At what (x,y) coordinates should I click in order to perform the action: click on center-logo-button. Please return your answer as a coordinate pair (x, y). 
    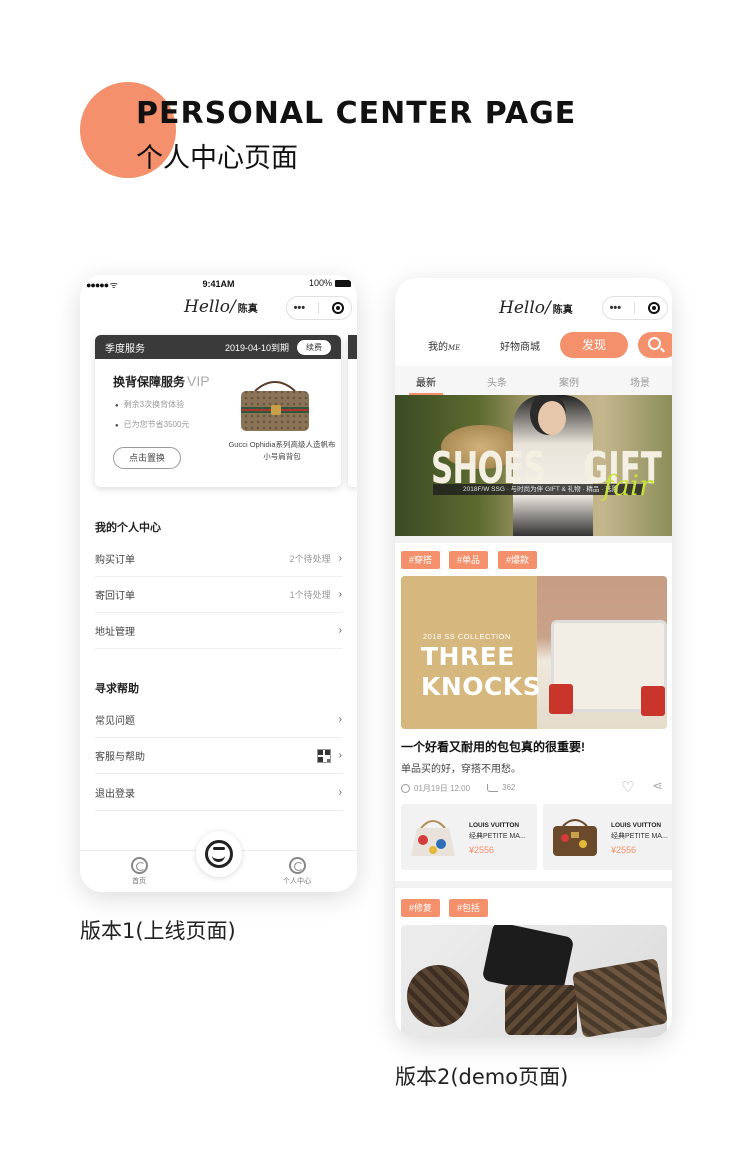
    Looking at the image, I should click on (219, 854).